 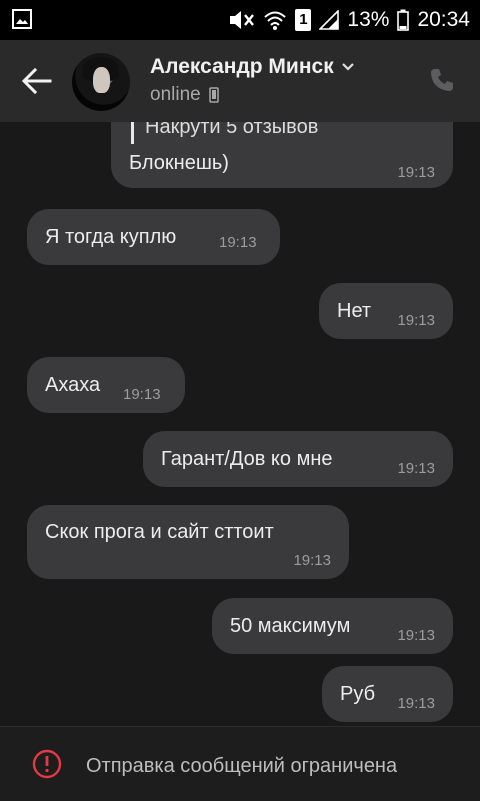 I want to click on message-in: Ахаха 19:13, so click(x=106, y=385).